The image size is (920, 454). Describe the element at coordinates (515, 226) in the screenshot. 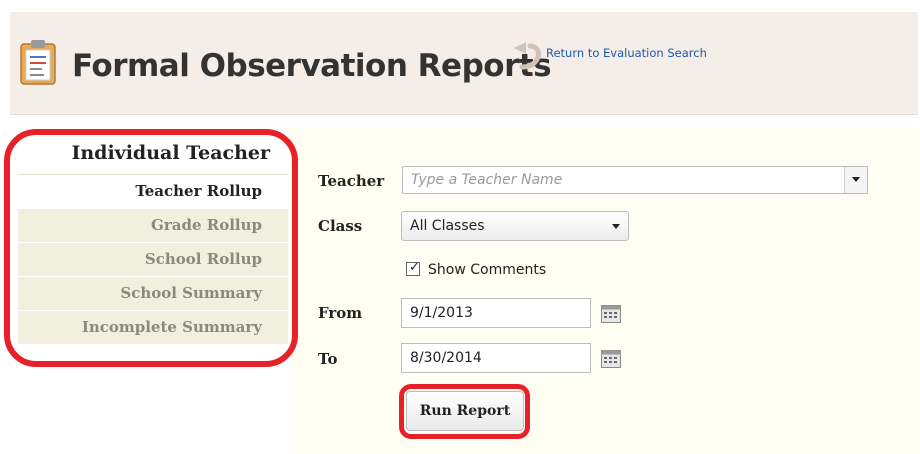

I see `class-select: All Classes` at that location.